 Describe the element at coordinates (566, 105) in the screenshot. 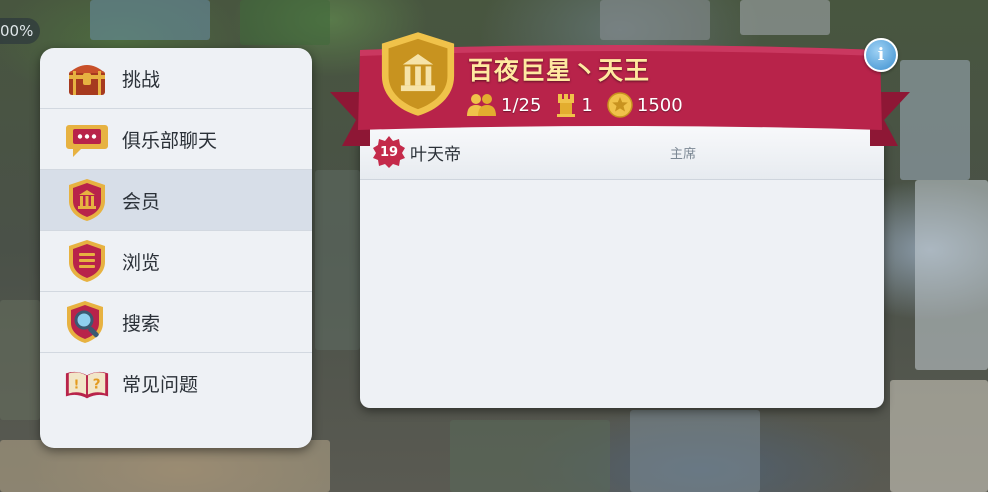

I see `tower-icon` at that location.